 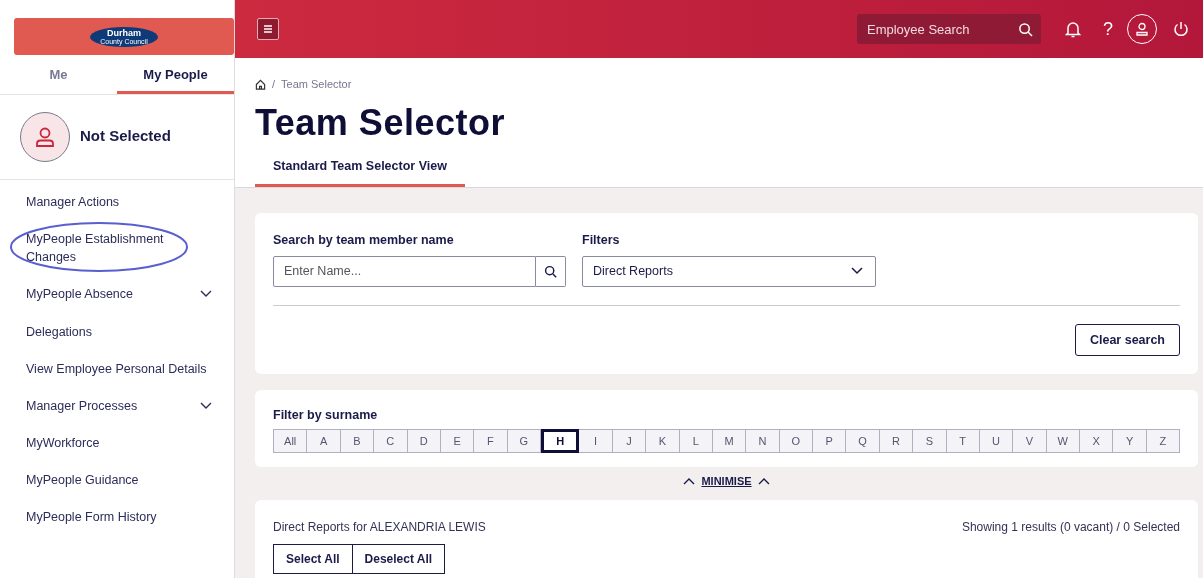 What do you see at coordinates (457, 441) in the screenshot?
I see `letter-filter-button: E` at bounding box center [457, 441].